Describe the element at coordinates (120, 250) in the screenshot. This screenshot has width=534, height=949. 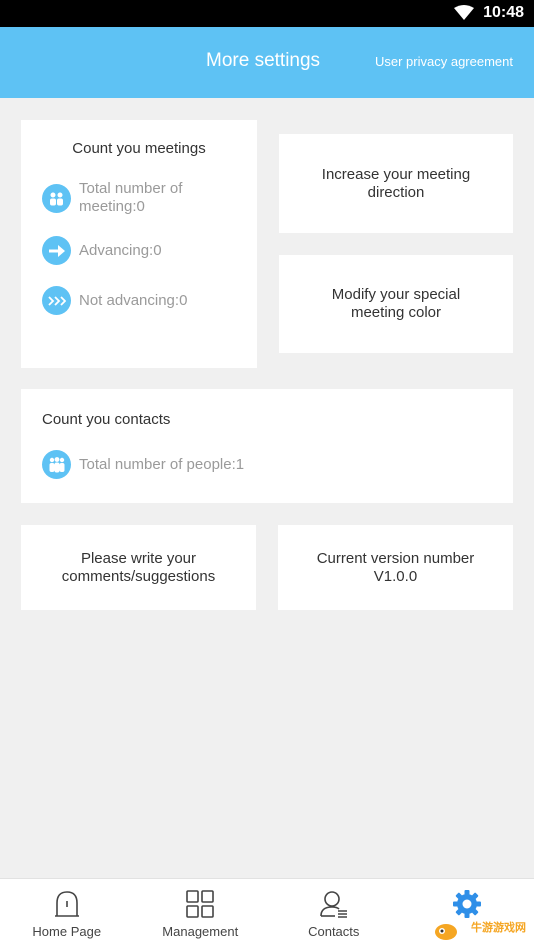
I see `advancing-text: Advancing:0` at that location.